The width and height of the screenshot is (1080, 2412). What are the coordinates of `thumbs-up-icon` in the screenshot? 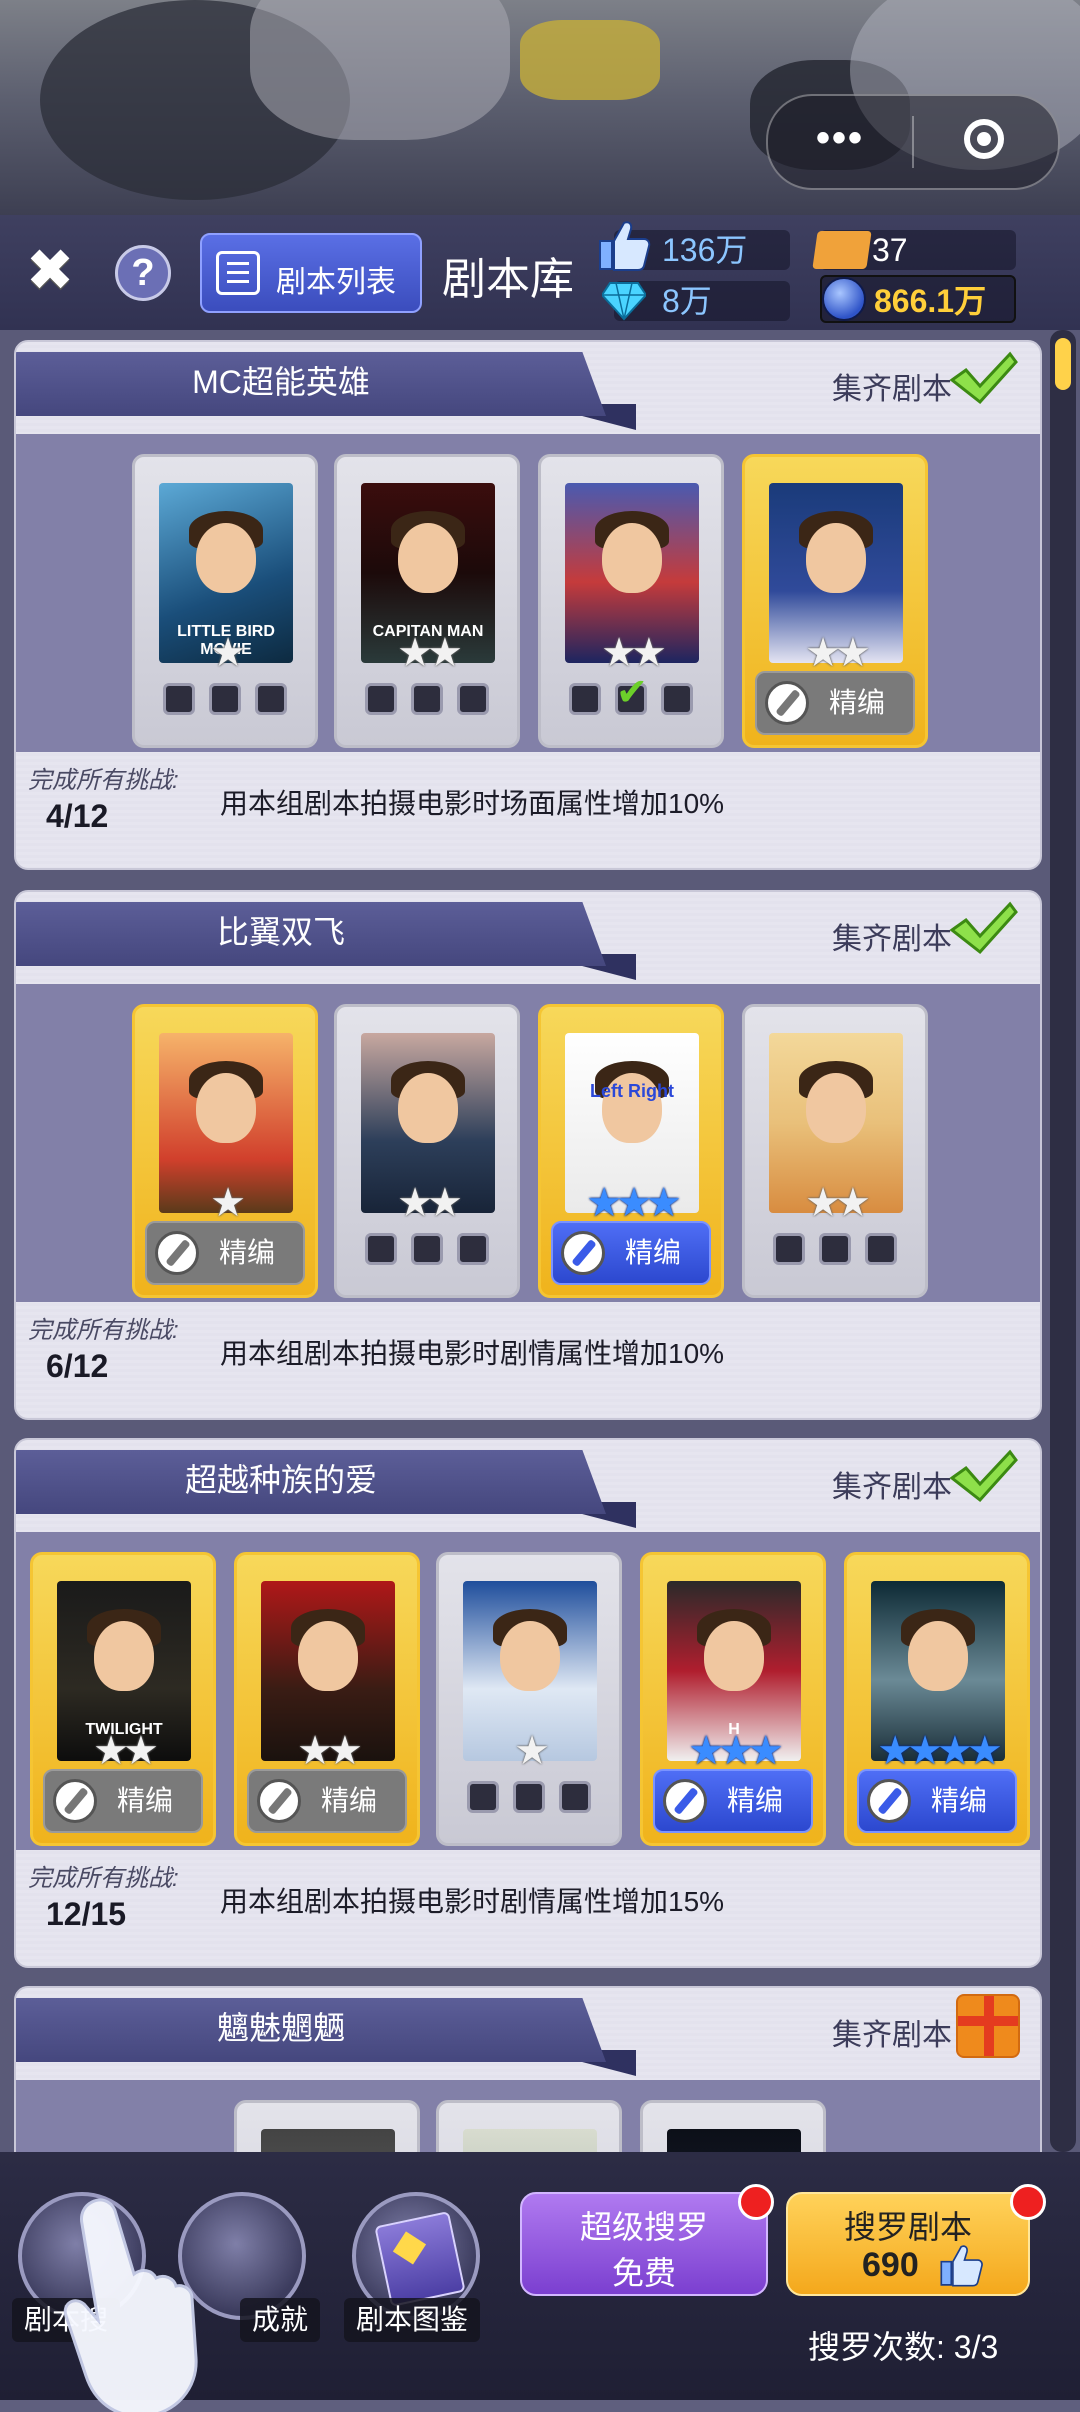 It's located at (625, 246).